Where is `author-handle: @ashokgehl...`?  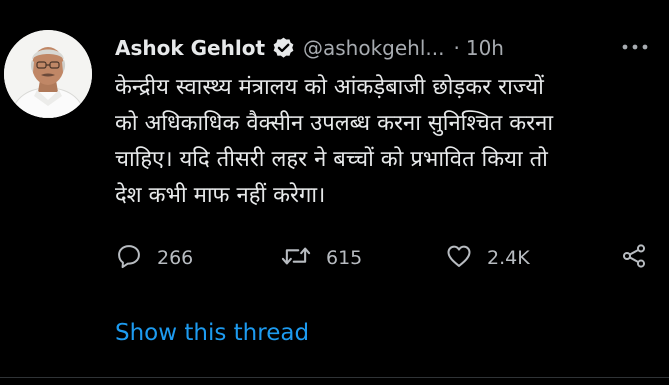
author-handle: @ashokgehl... is located at coordinates (373, 48).